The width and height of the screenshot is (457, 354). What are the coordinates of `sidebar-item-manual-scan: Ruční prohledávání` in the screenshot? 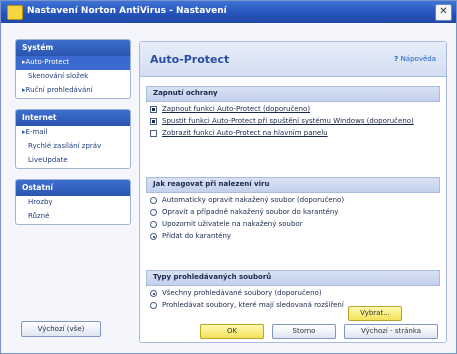 It's located at (73, 91).